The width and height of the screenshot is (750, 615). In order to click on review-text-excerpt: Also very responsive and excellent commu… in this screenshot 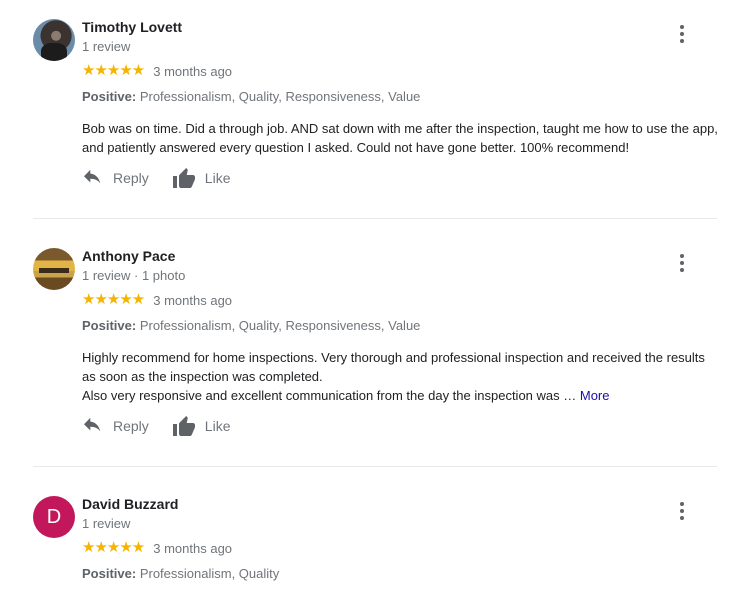, I will do `click(329, 395)`.